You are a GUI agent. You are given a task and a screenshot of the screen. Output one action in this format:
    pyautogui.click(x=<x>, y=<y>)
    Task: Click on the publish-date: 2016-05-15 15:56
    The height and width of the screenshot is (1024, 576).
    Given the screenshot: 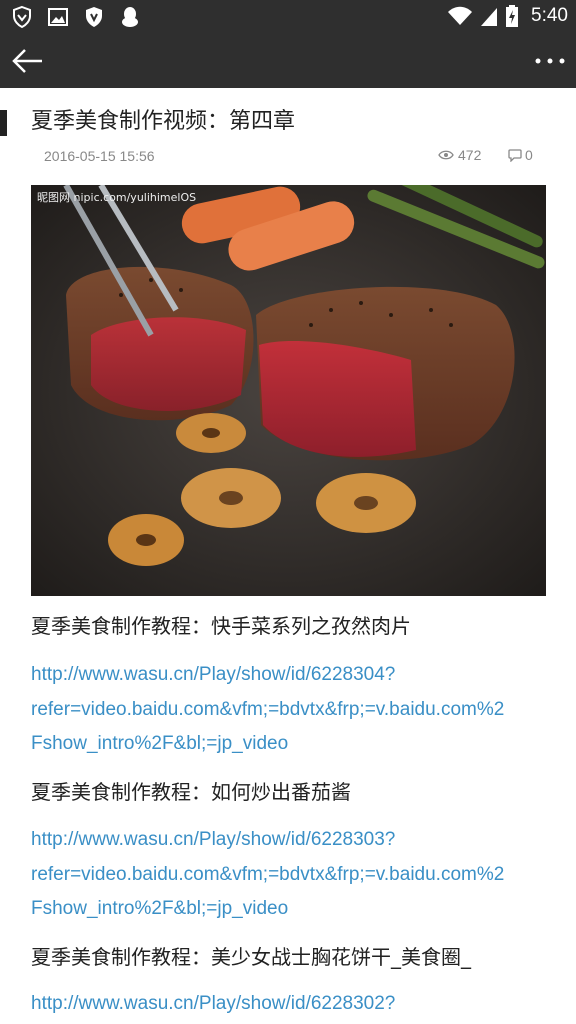 What is the action you would take?
    pyautogui.click(x=99, y=156)
    